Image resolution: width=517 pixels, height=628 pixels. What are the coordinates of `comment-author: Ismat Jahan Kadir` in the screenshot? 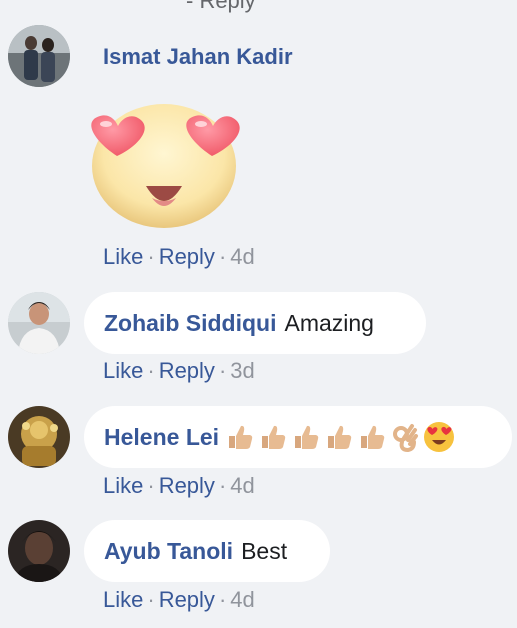 It's located at (198, 57).